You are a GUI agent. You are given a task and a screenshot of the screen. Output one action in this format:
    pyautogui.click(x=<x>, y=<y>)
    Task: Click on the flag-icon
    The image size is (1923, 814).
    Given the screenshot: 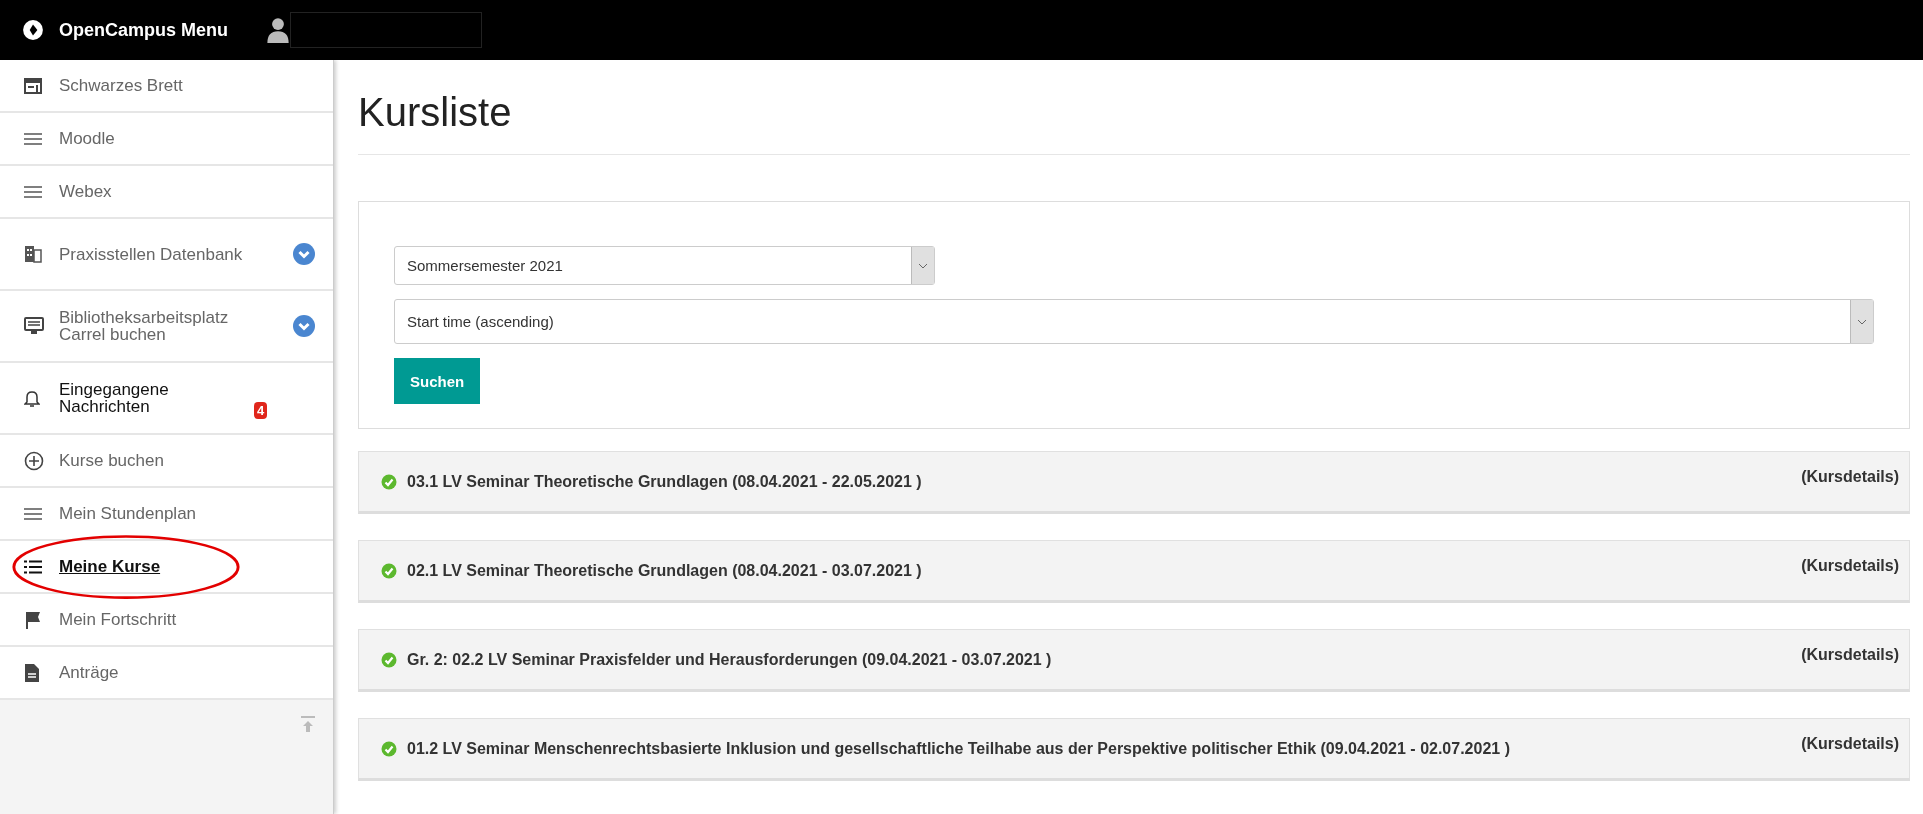 What is the action you would take?
    pyautogui.click(x=33, y=619)
    